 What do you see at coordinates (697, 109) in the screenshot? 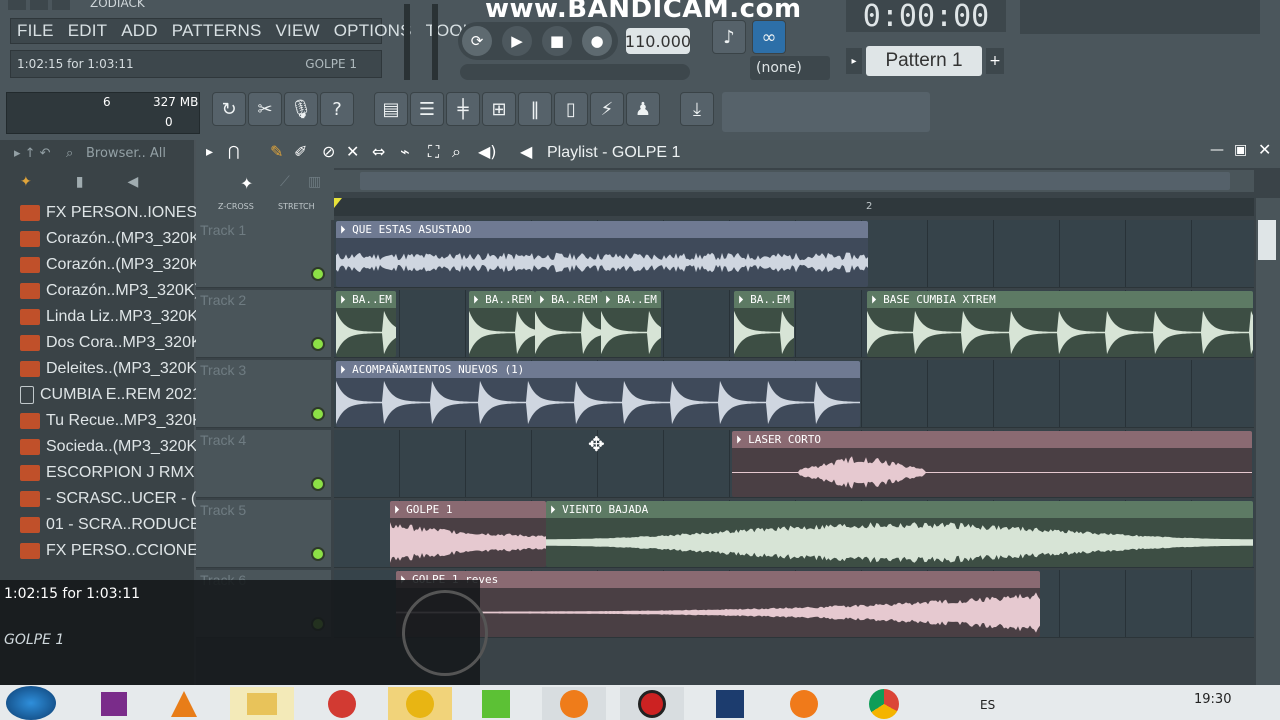
I see `download-icon: ⤓` at bounding box center [697, 109].